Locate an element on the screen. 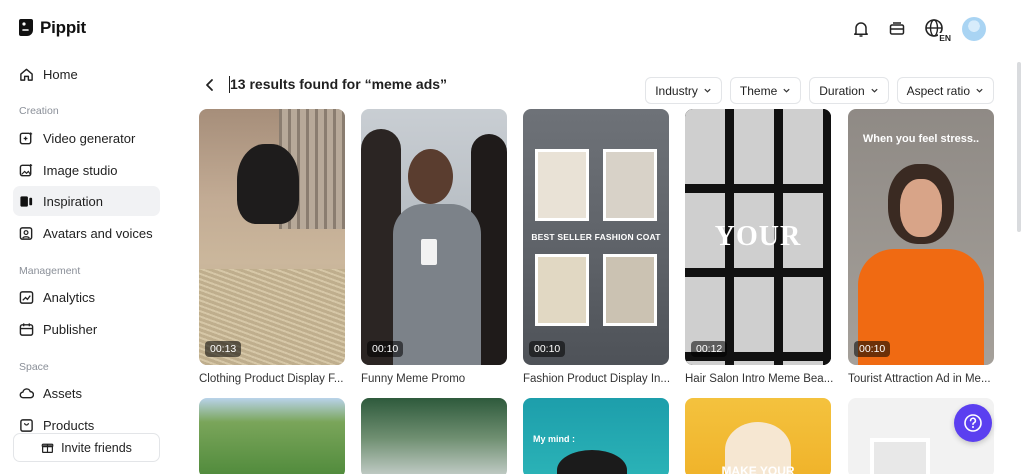 This screenshot has width=1024, height=474. bell-icon is located at coordinates (861, 29).